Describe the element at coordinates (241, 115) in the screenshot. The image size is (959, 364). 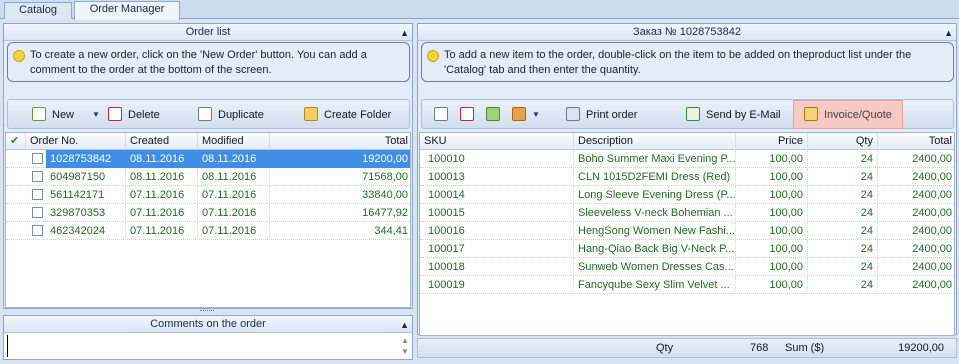
I see `duplicate-order-label: Duplicate` at that location.